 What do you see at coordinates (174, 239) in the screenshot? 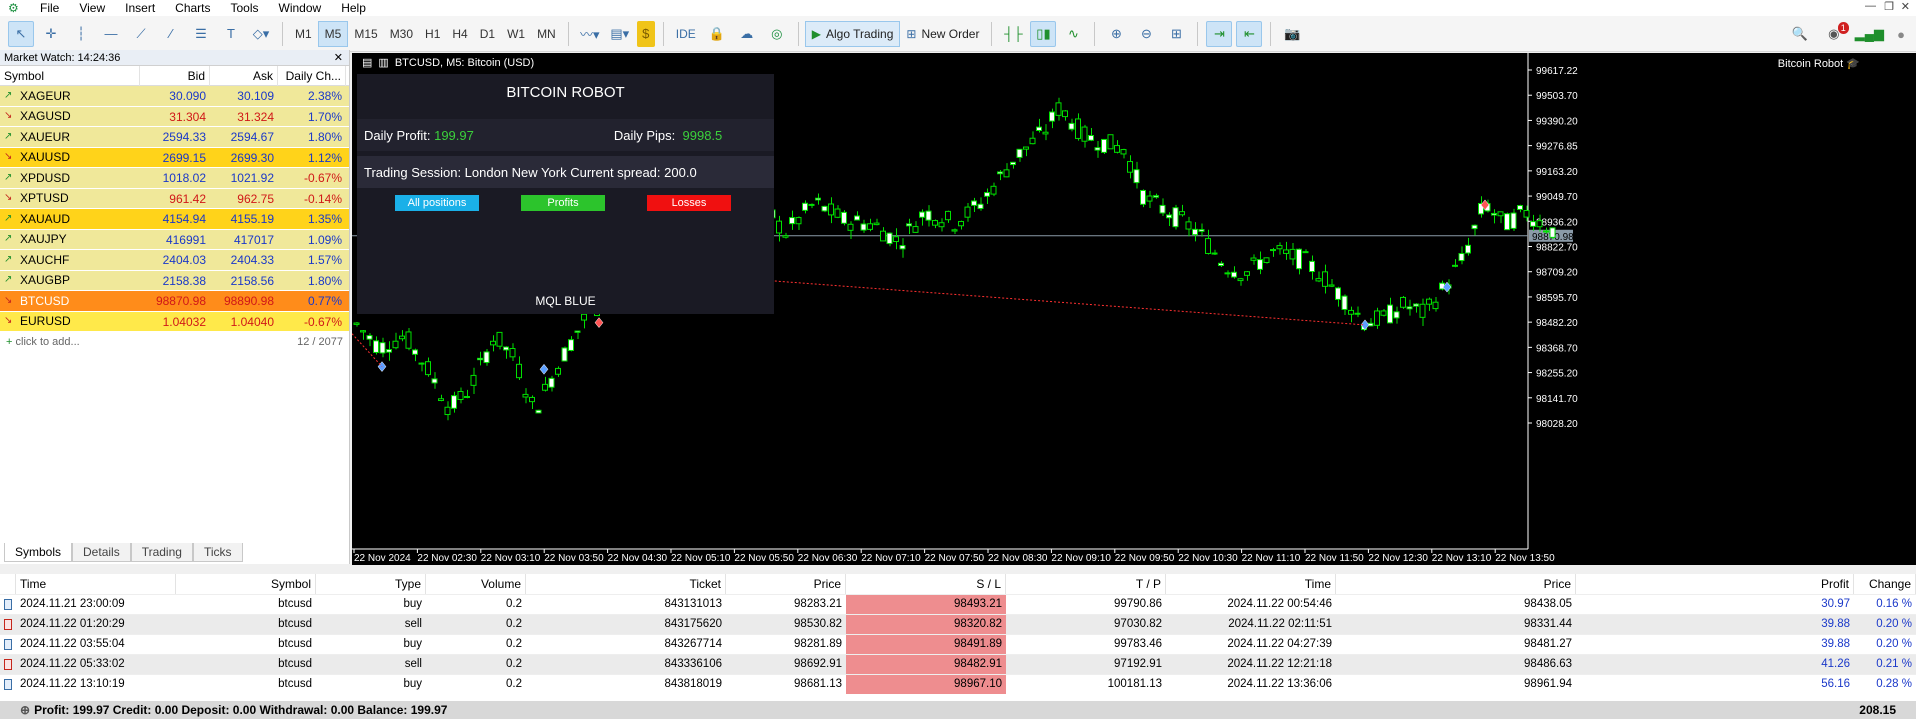
I see `market-watch-row: ↗ XAUJPY 416991 417017 1.09%` at bounding box center [174, 239].